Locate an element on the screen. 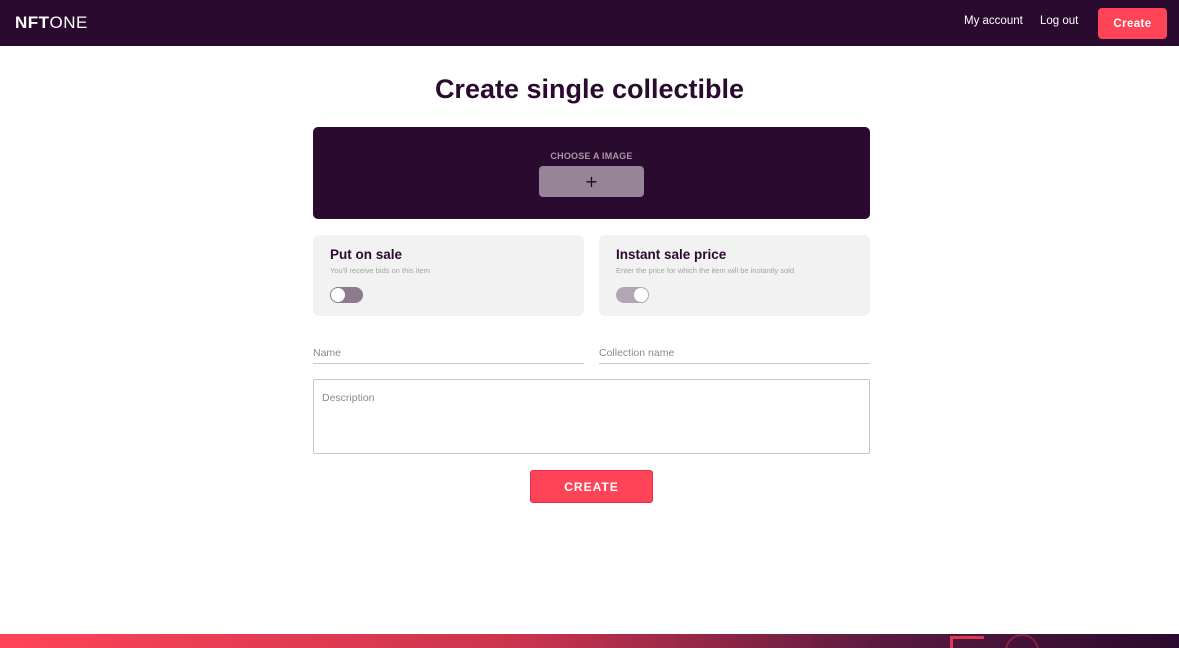  logout-link: Log out is located at coordinates (1059, 21).